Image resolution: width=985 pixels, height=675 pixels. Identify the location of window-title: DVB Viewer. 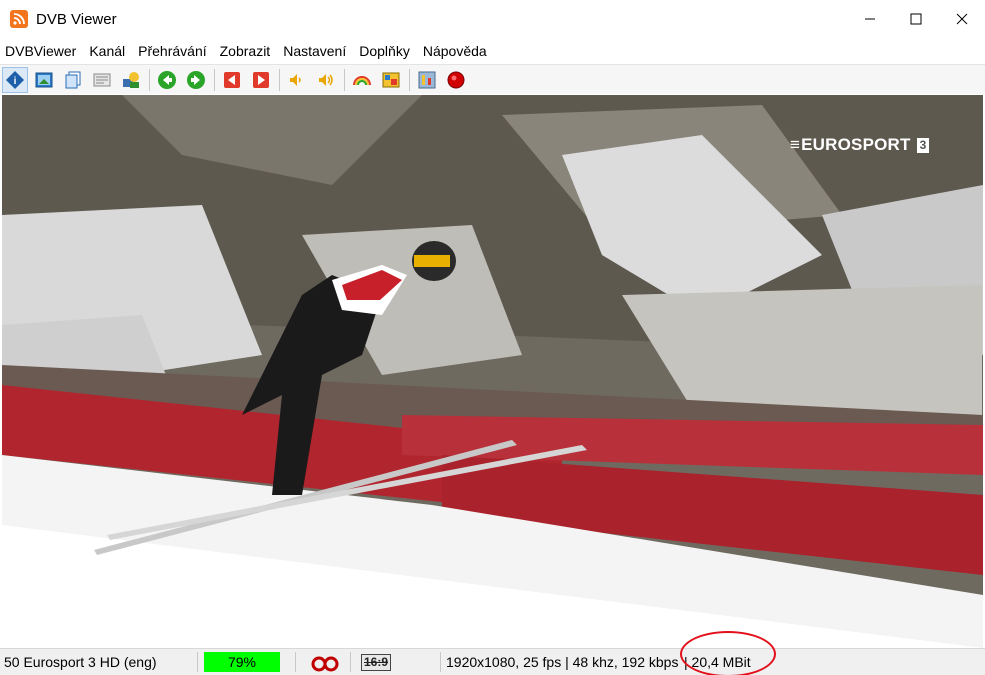
(76, 19).